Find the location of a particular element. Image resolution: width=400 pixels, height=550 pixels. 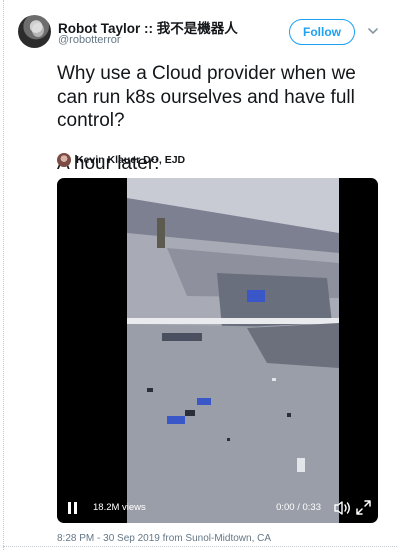

timestamp-link: 8:28 PM - 30 Sep 2019 is located at coordinates (108, 538).